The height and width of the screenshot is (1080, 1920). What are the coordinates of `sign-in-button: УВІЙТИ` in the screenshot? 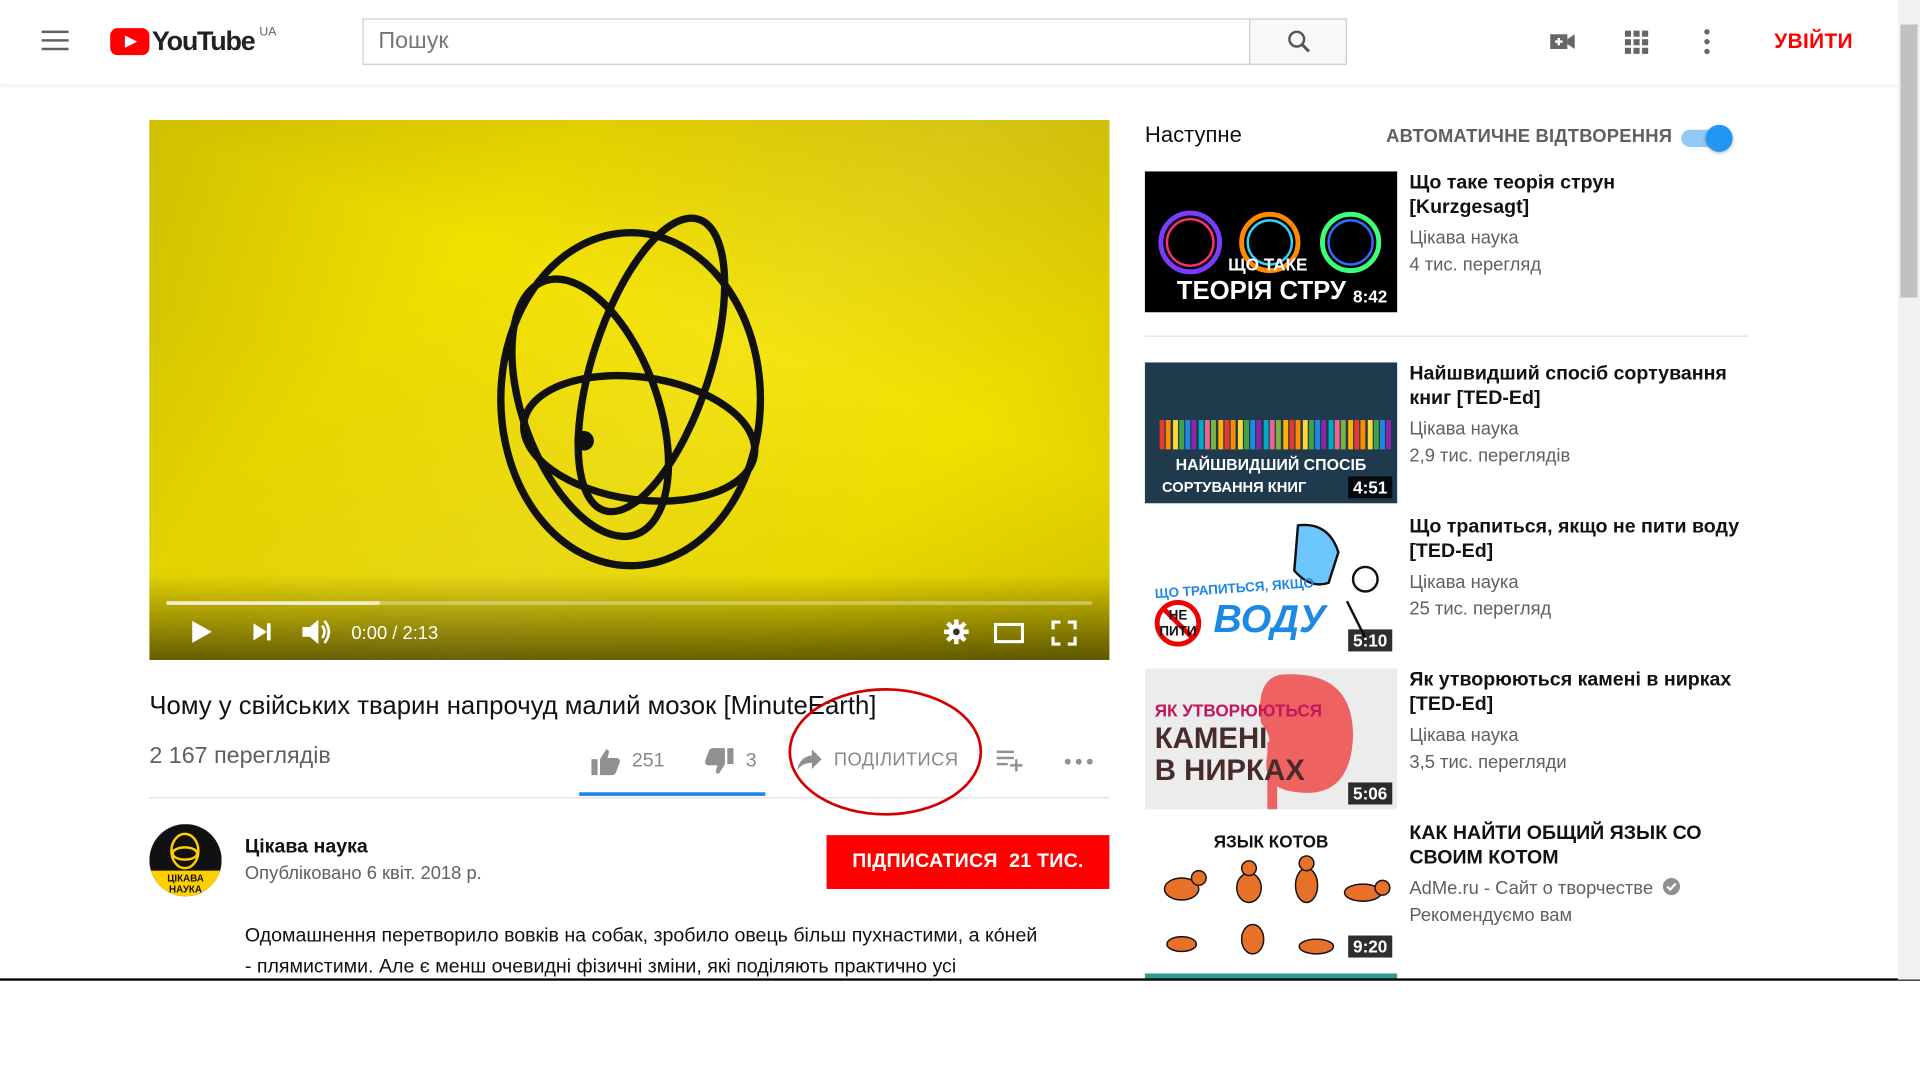 It's located at (1813, 41).